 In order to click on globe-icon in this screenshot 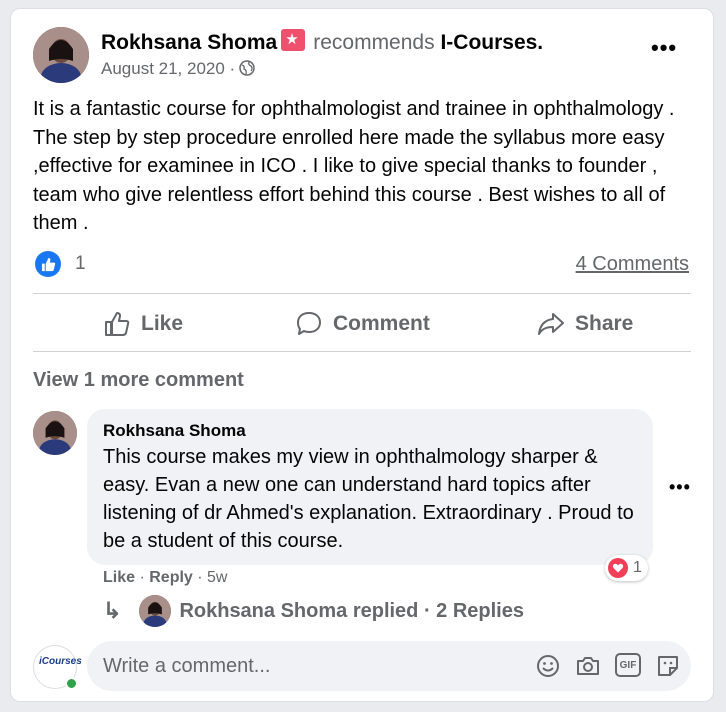, I will do `click(247, 68)`.